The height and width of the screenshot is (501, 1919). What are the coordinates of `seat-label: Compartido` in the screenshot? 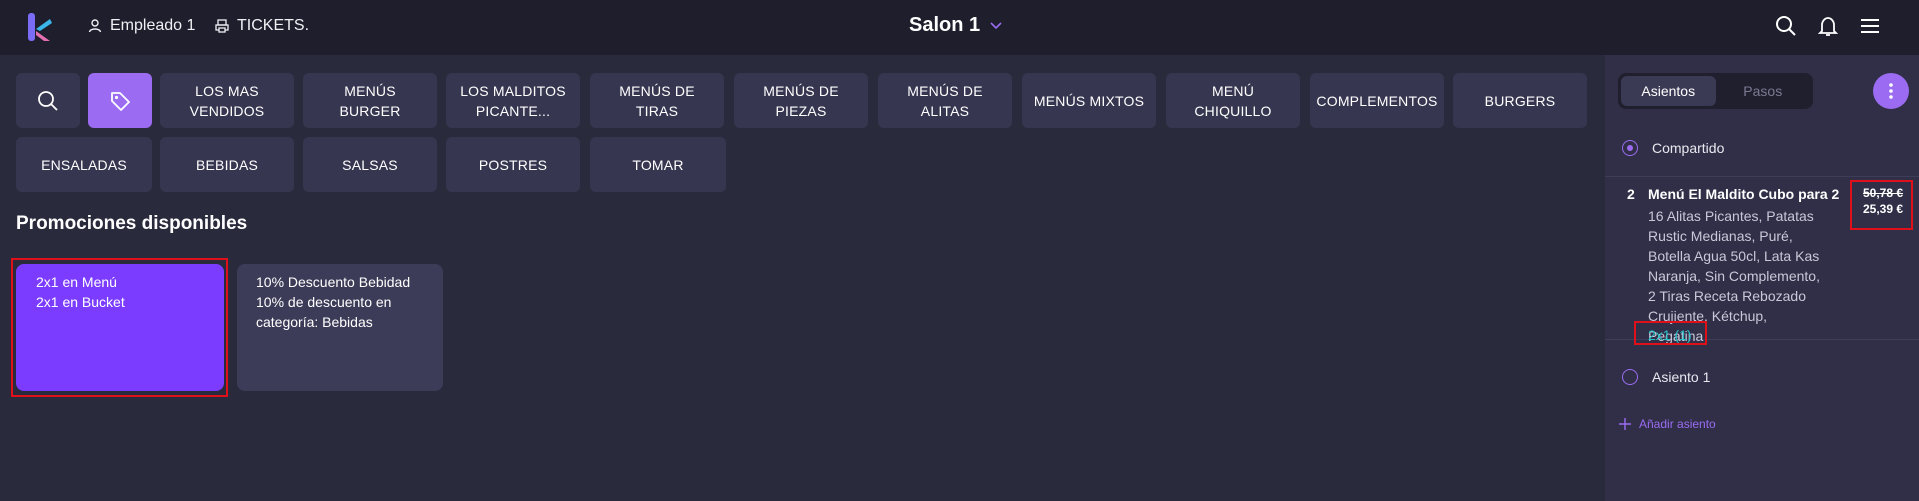 It's located at (1688, 148).